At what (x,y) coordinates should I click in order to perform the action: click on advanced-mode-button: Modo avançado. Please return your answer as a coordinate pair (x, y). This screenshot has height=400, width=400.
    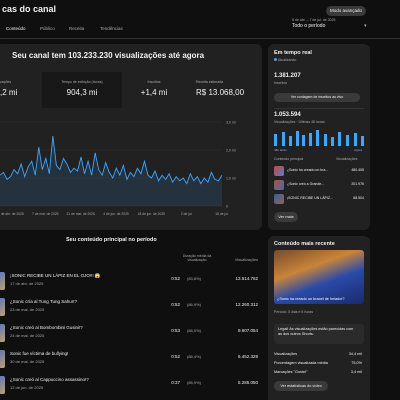
    Looking at the image, I should click on (346, 11).